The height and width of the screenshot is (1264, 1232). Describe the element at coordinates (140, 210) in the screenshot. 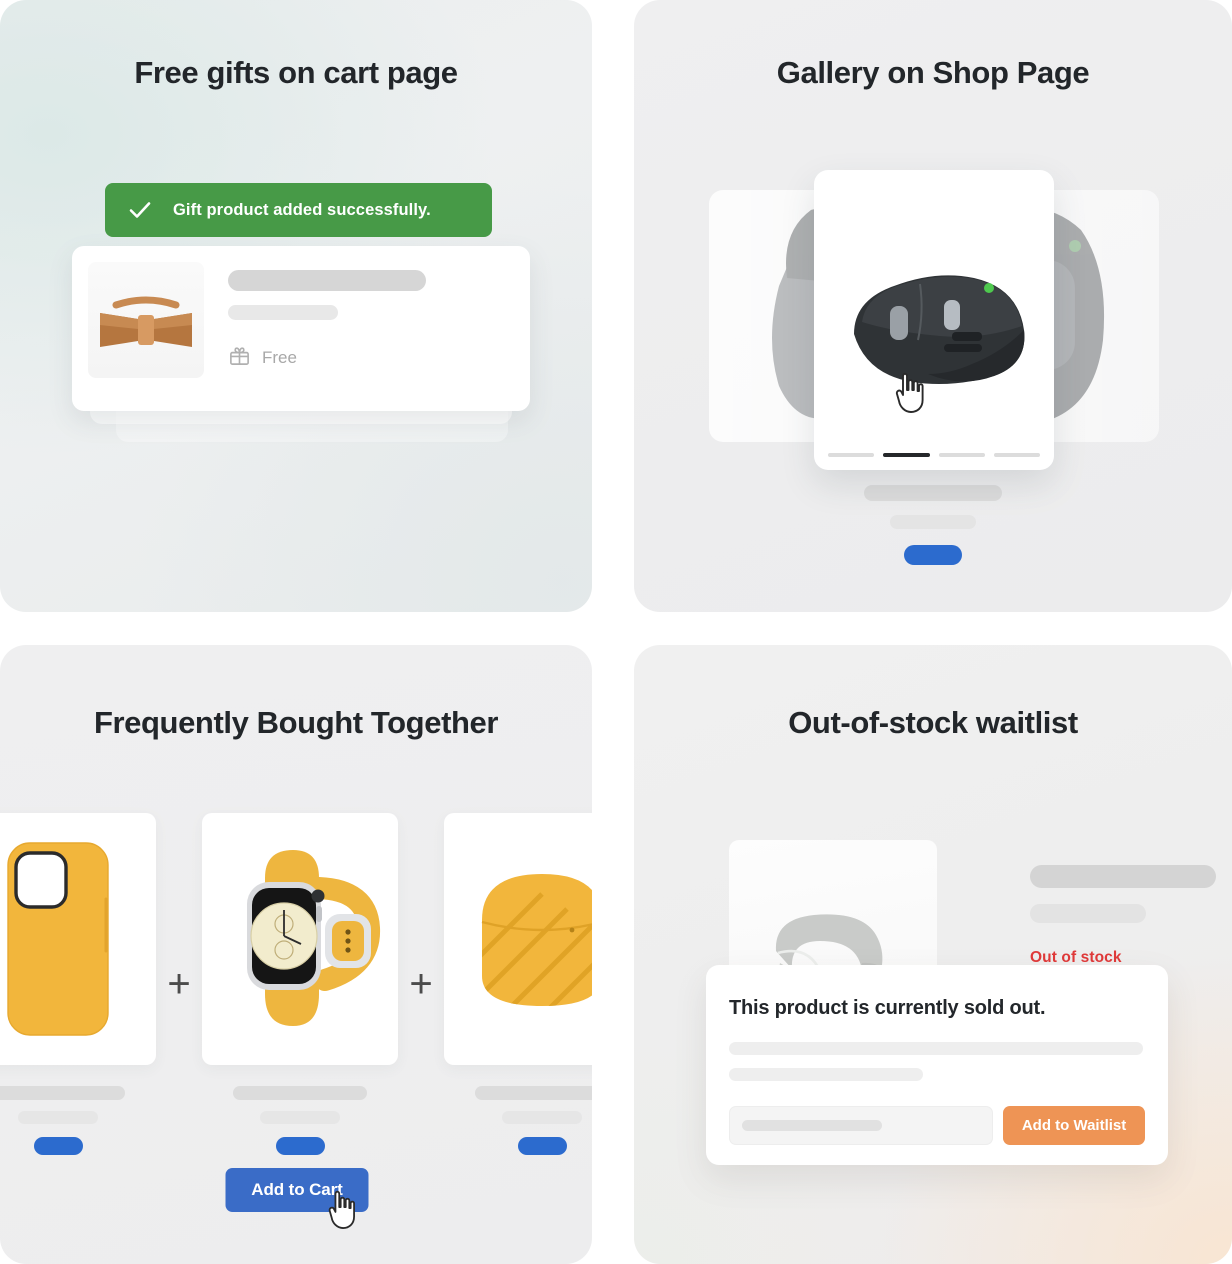

I see `check-icon` at that location.